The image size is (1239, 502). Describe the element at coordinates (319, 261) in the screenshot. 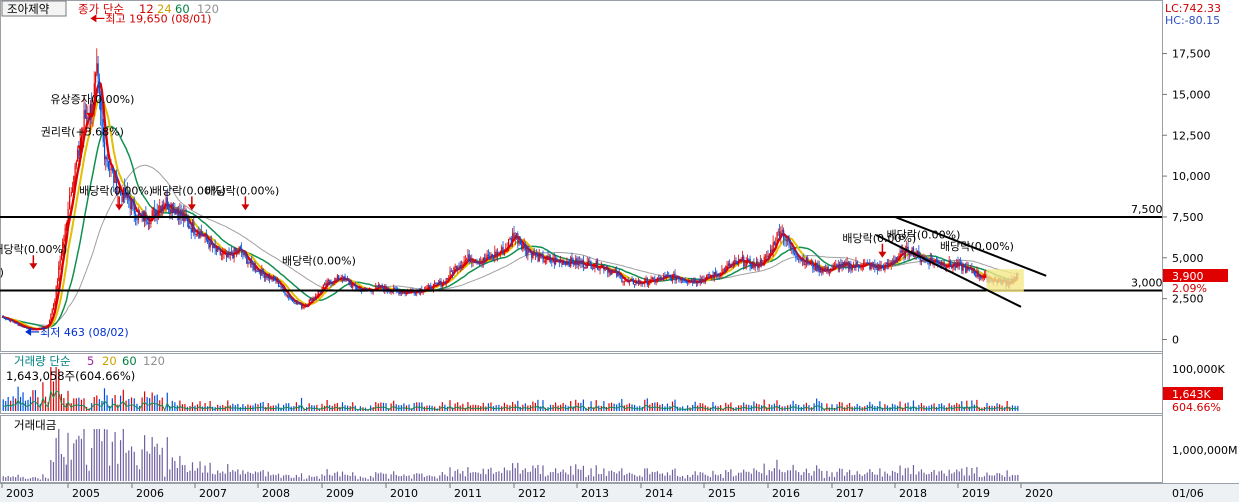

I see `annotation-label: 배당락(0.00%)` at that location.